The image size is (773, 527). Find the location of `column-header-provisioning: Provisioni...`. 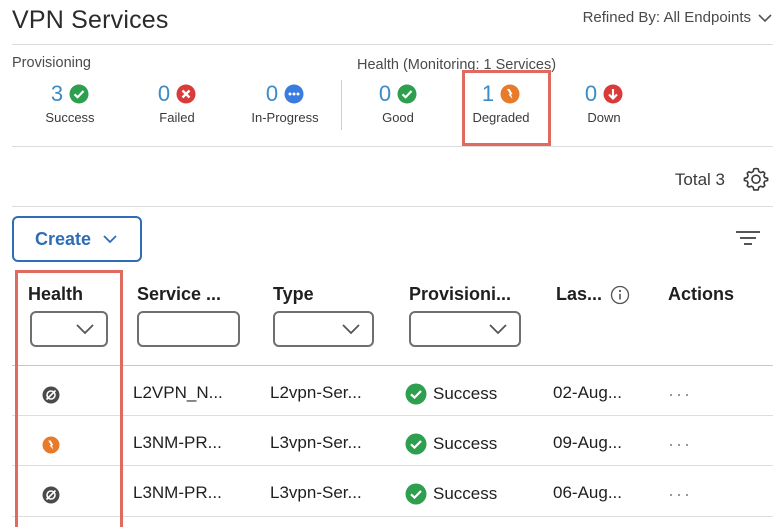

column-header-provisioning: Provisioni... is located at coordinates (460, 294).